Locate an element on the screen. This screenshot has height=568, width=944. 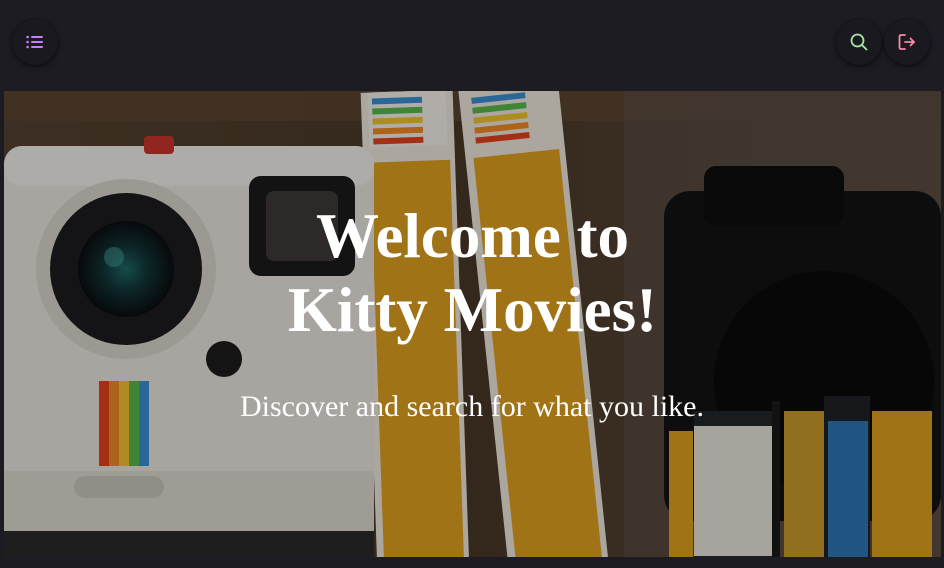
logout-button is located at coordinates (907, 42).